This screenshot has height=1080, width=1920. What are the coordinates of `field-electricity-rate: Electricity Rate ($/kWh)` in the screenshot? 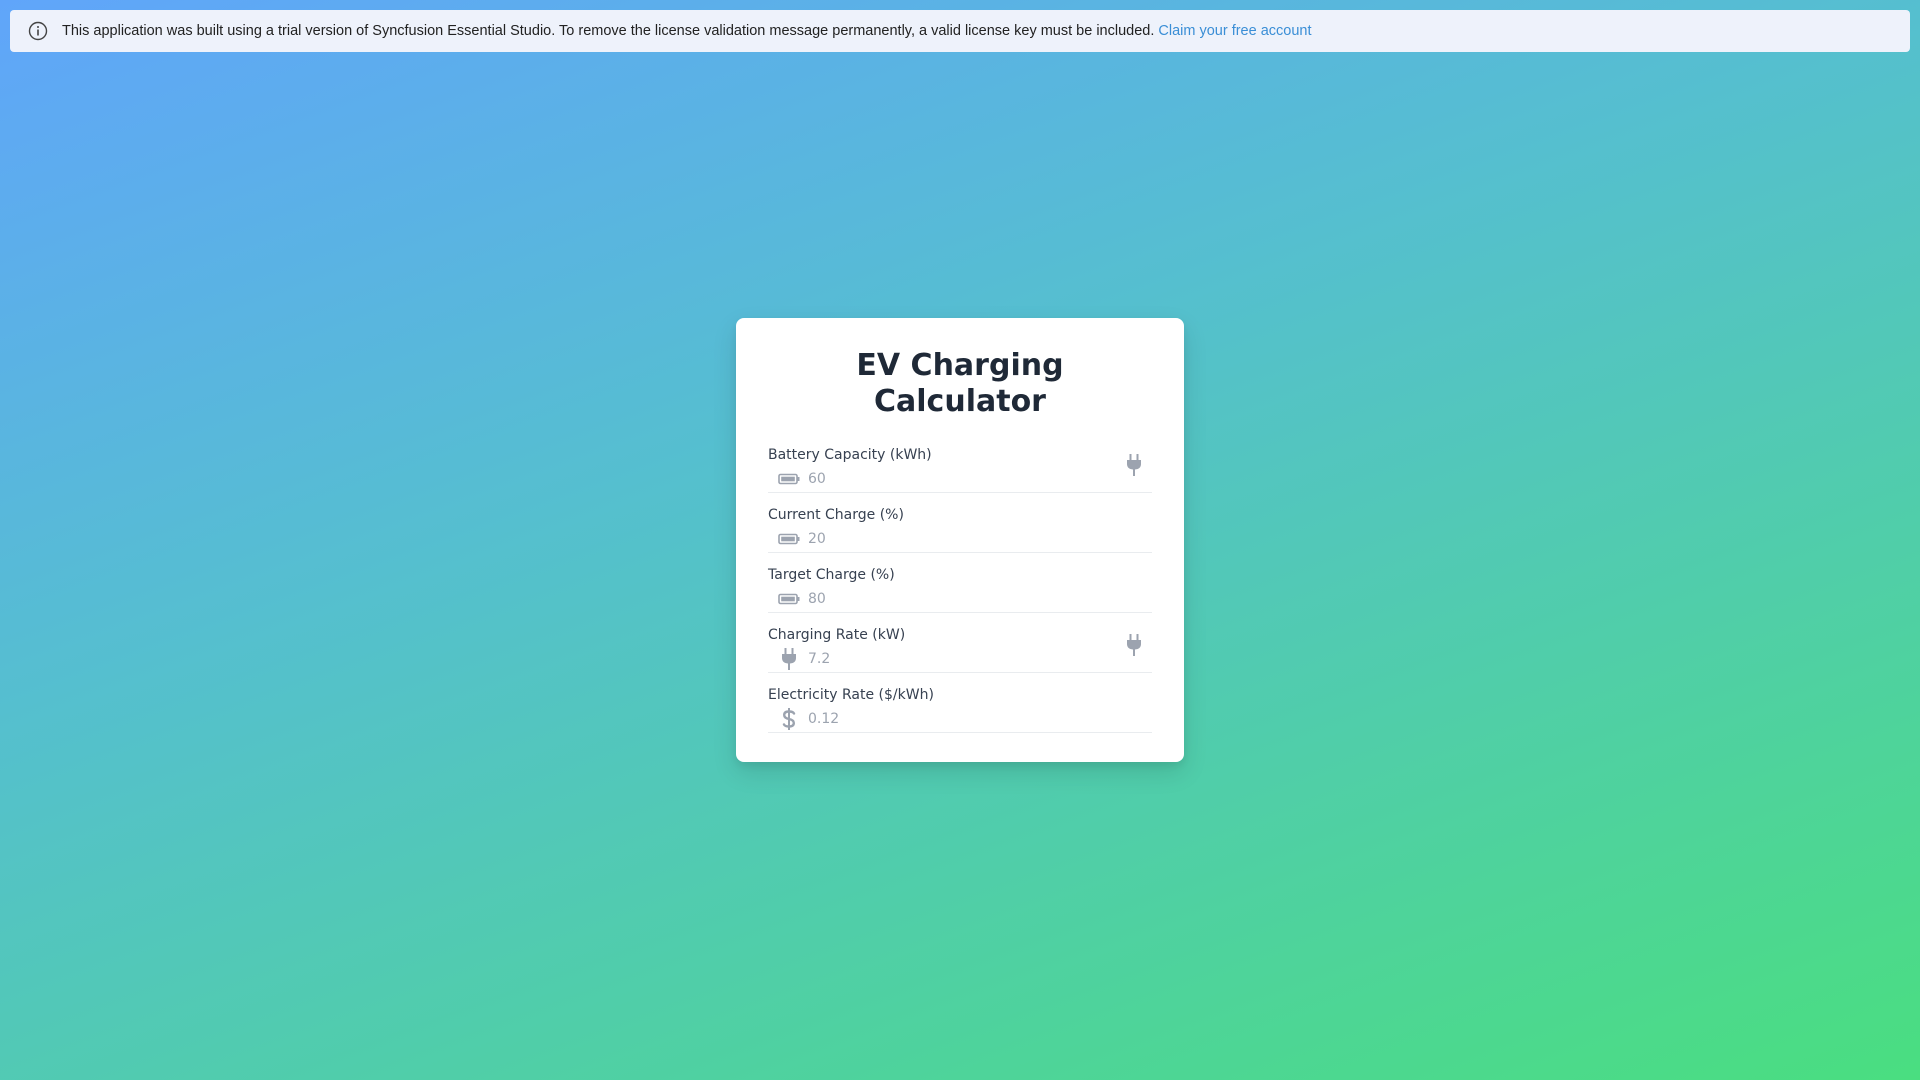 It's located at (960, 714).